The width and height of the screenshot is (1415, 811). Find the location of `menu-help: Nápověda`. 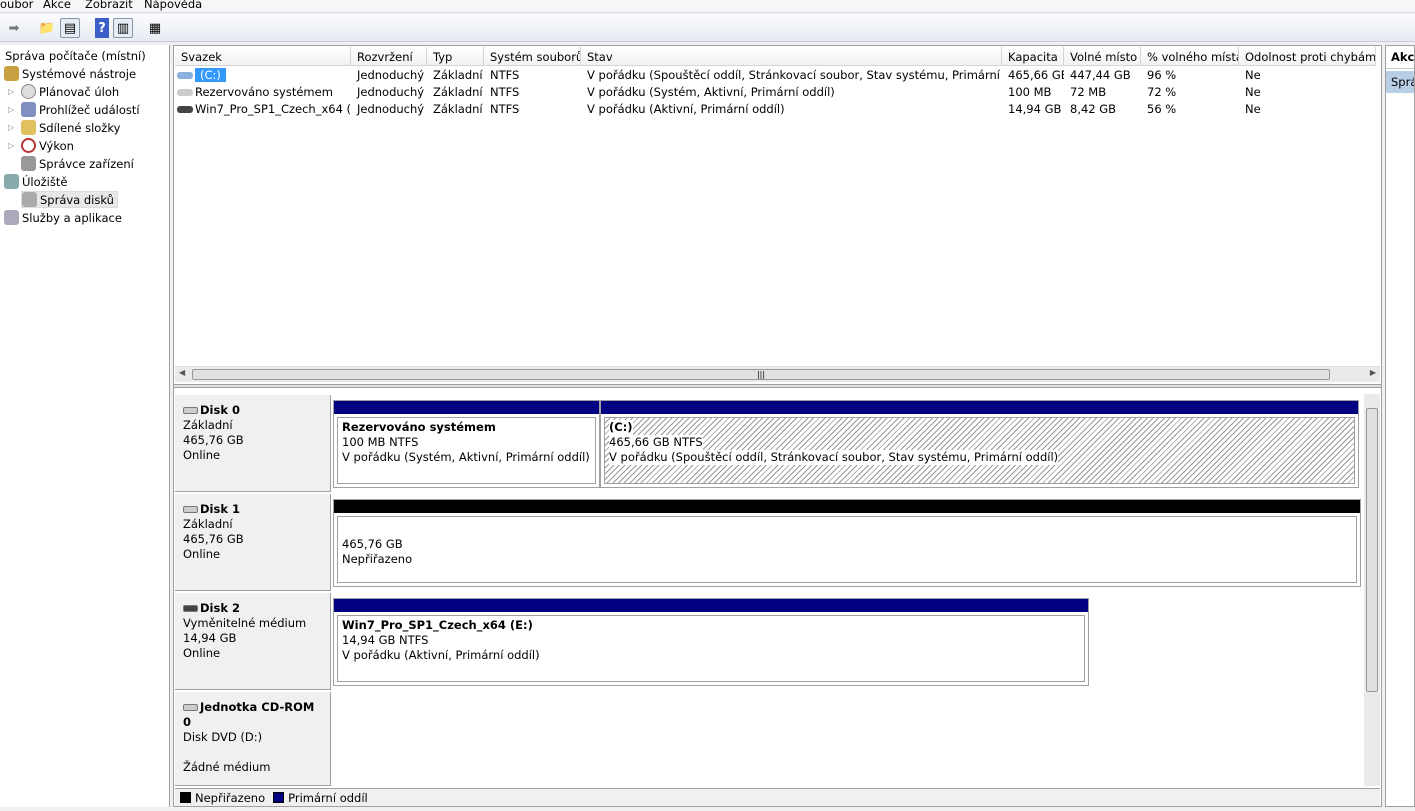

menu-help: Nápověda is located at coordinates (173, 5).